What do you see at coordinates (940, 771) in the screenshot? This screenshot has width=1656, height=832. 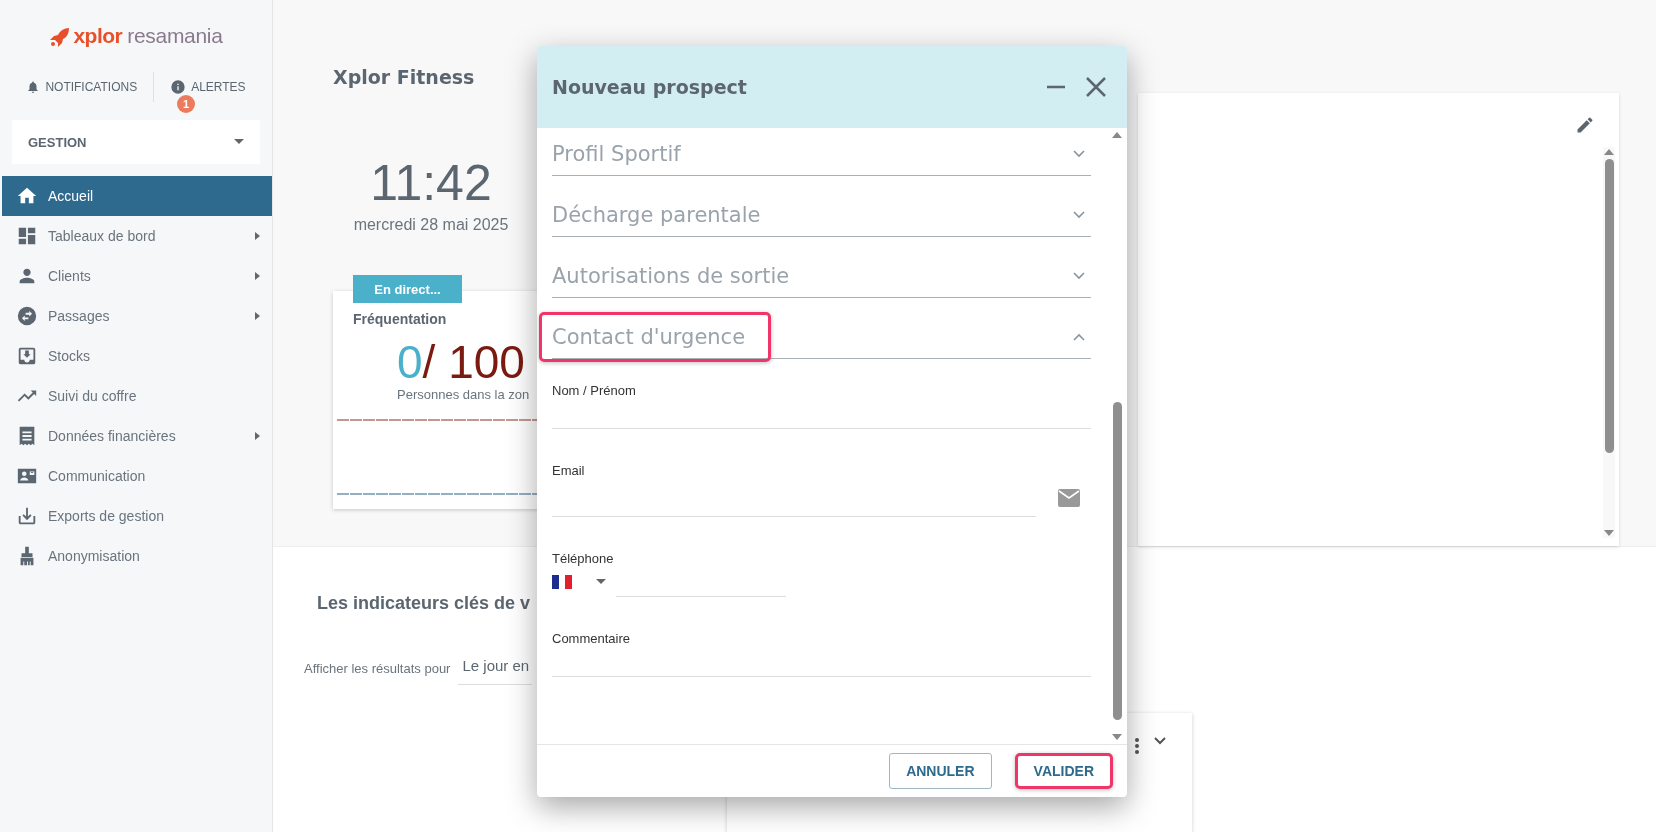 I see `cancel-button: ANNULER` at bounding box center [940, 771].